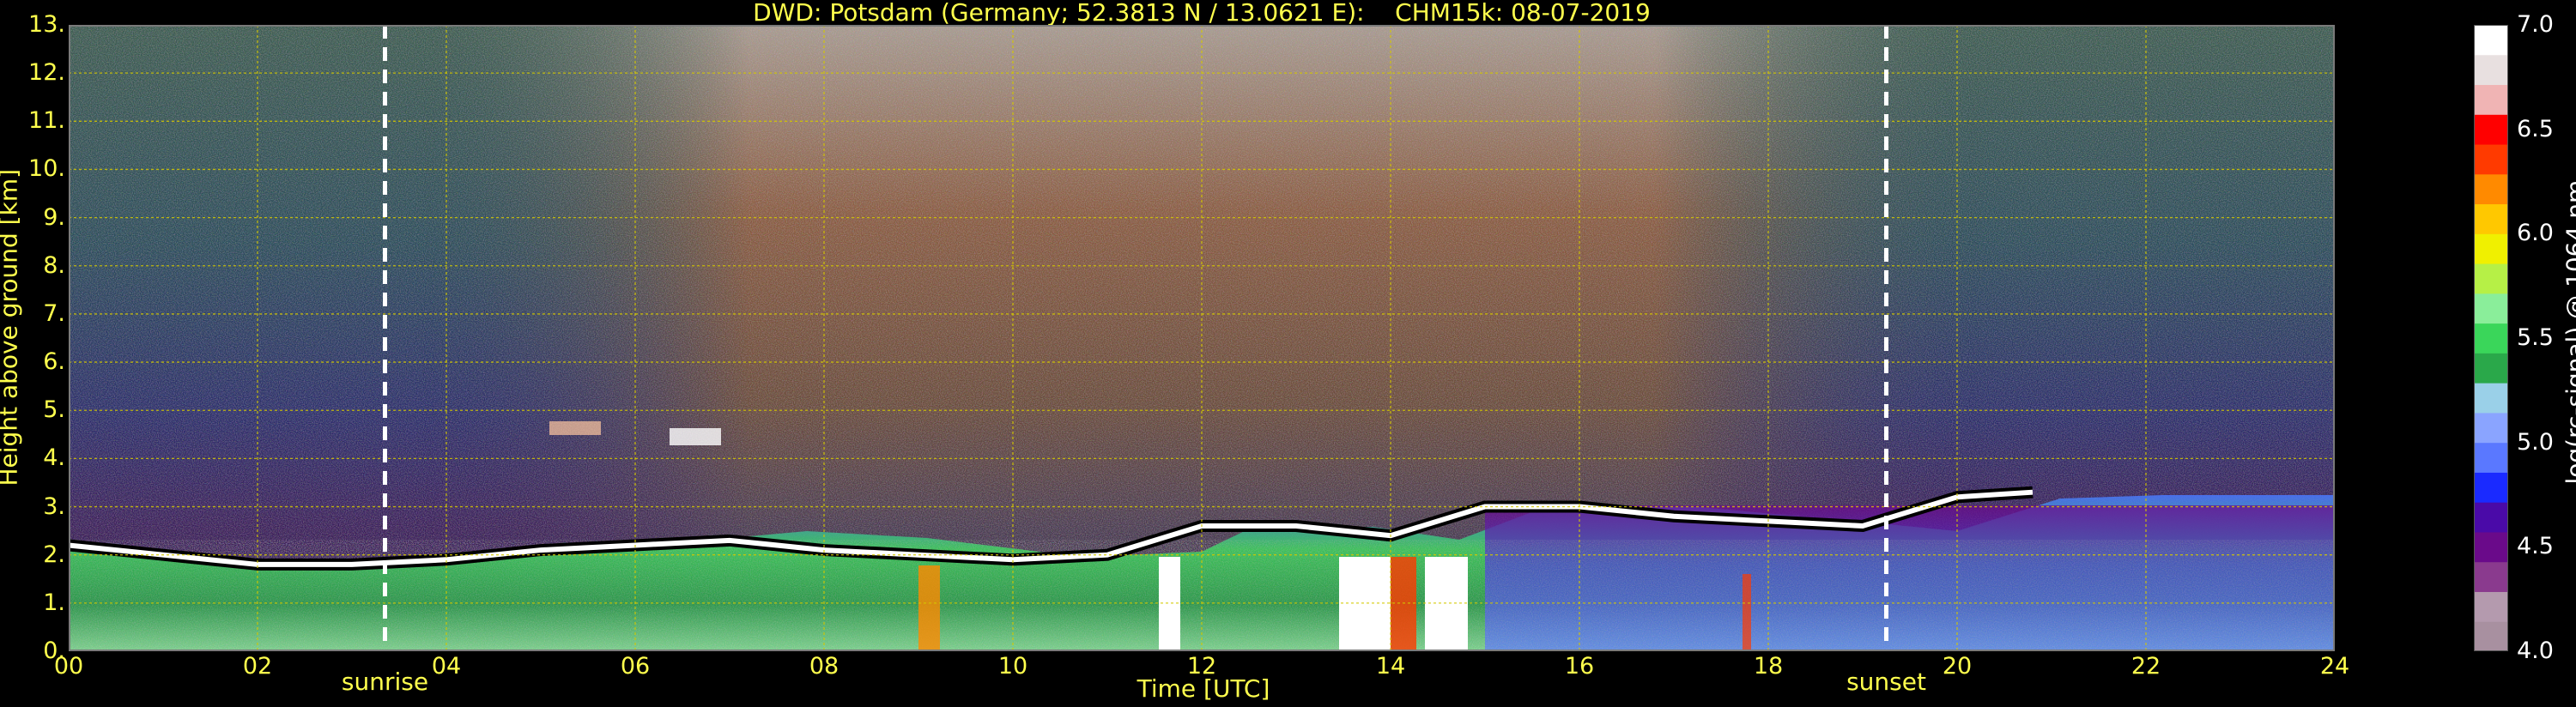  I want to click on x-tick-label: 10, so click(1012, 666).